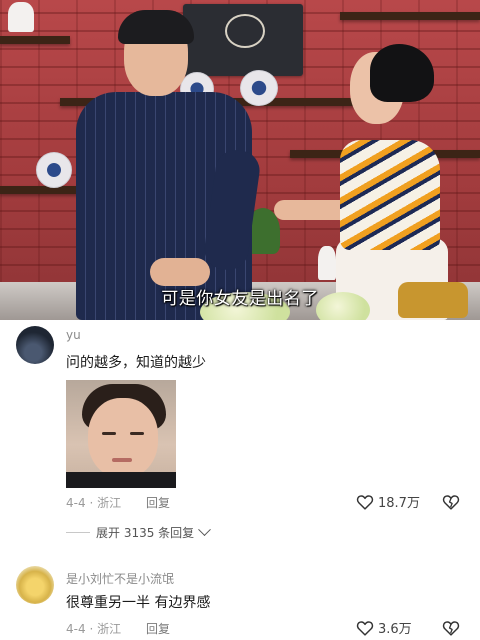 The image size is (480, 640). What do you see at coordinates (78, 532) in the screenshot?
I see `expand-divider` at bounding box center [78, 532].